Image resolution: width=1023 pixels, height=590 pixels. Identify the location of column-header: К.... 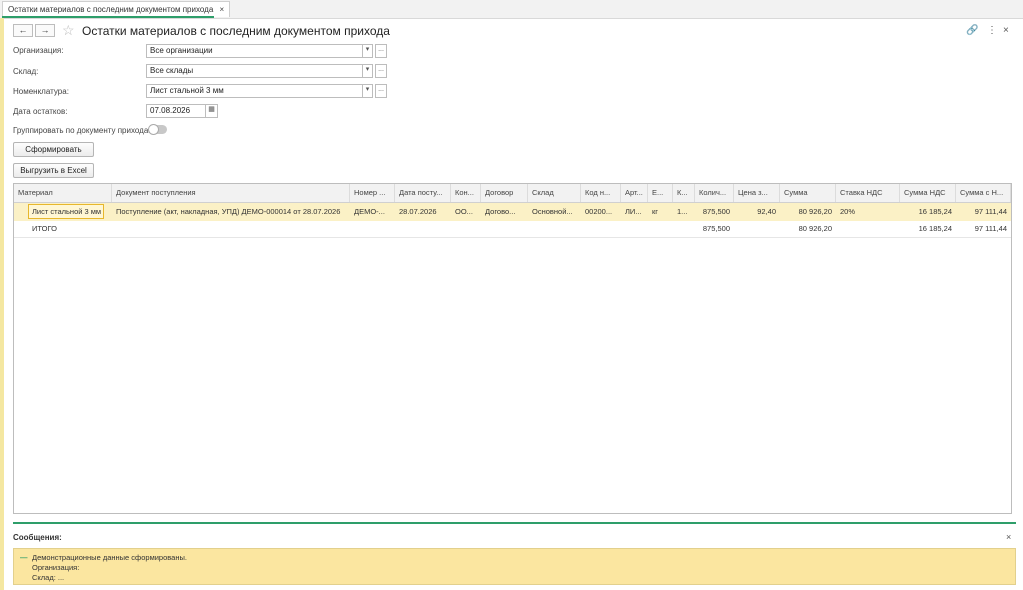
(684, 193).